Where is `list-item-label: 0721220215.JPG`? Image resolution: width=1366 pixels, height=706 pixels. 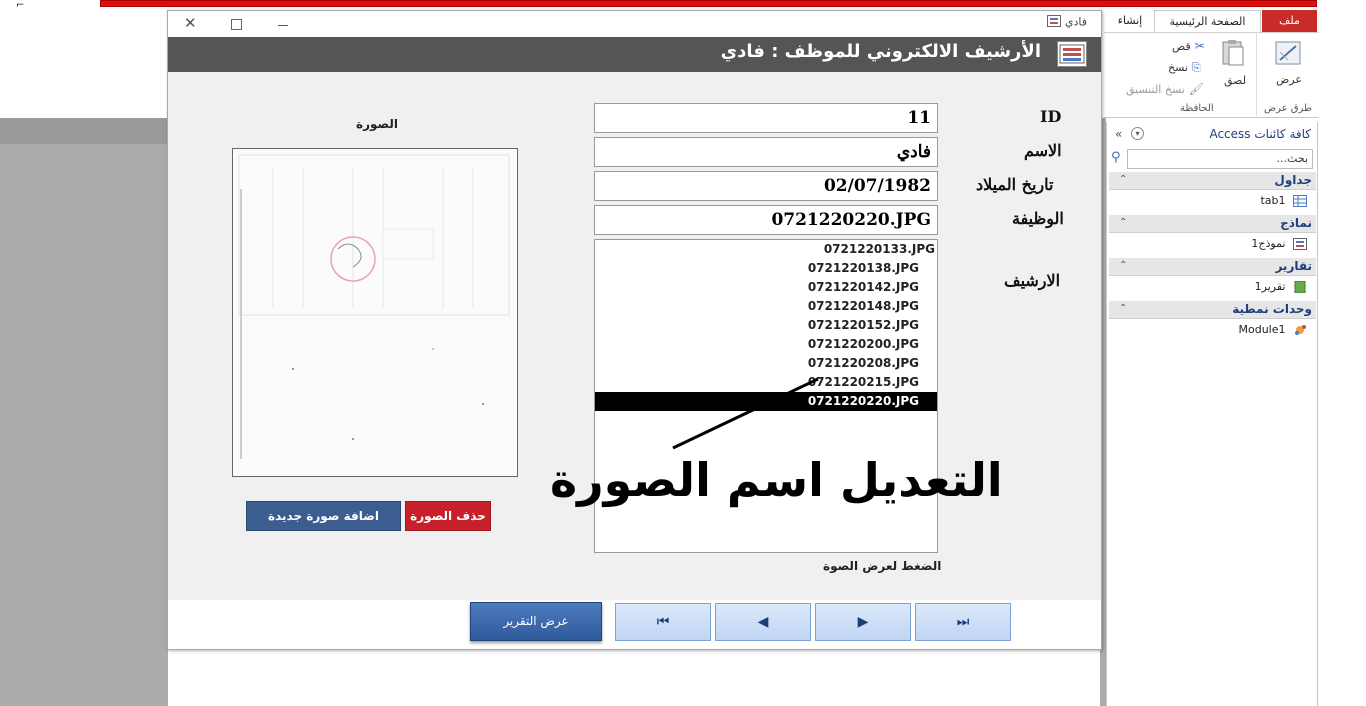 list-item-label: 0721220215.JPG is located at coordinates (863, 382).